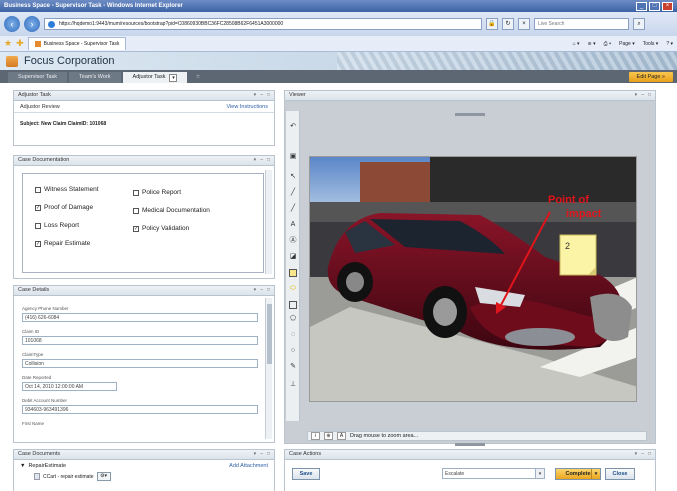 The image size is (677, 491). Describe the element at coordinates (293, 385) in the screenshot. I see `stamp-icon: ⊥` at that location.